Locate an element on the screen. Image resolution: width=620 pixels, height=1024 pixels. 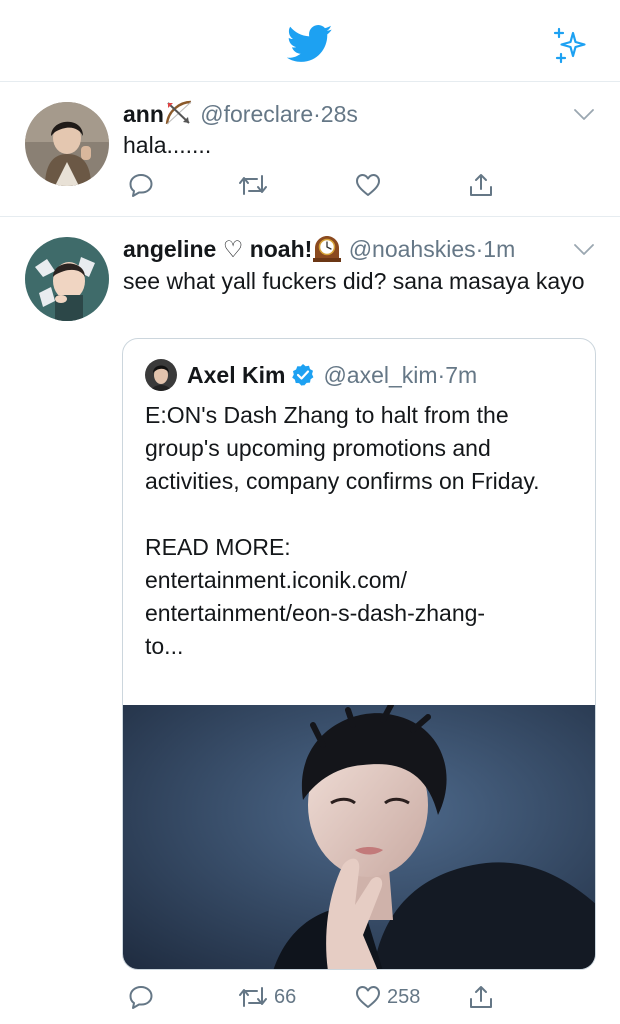
tweet-header: ann @foreclare·28s is located at coordinates (240, 114).